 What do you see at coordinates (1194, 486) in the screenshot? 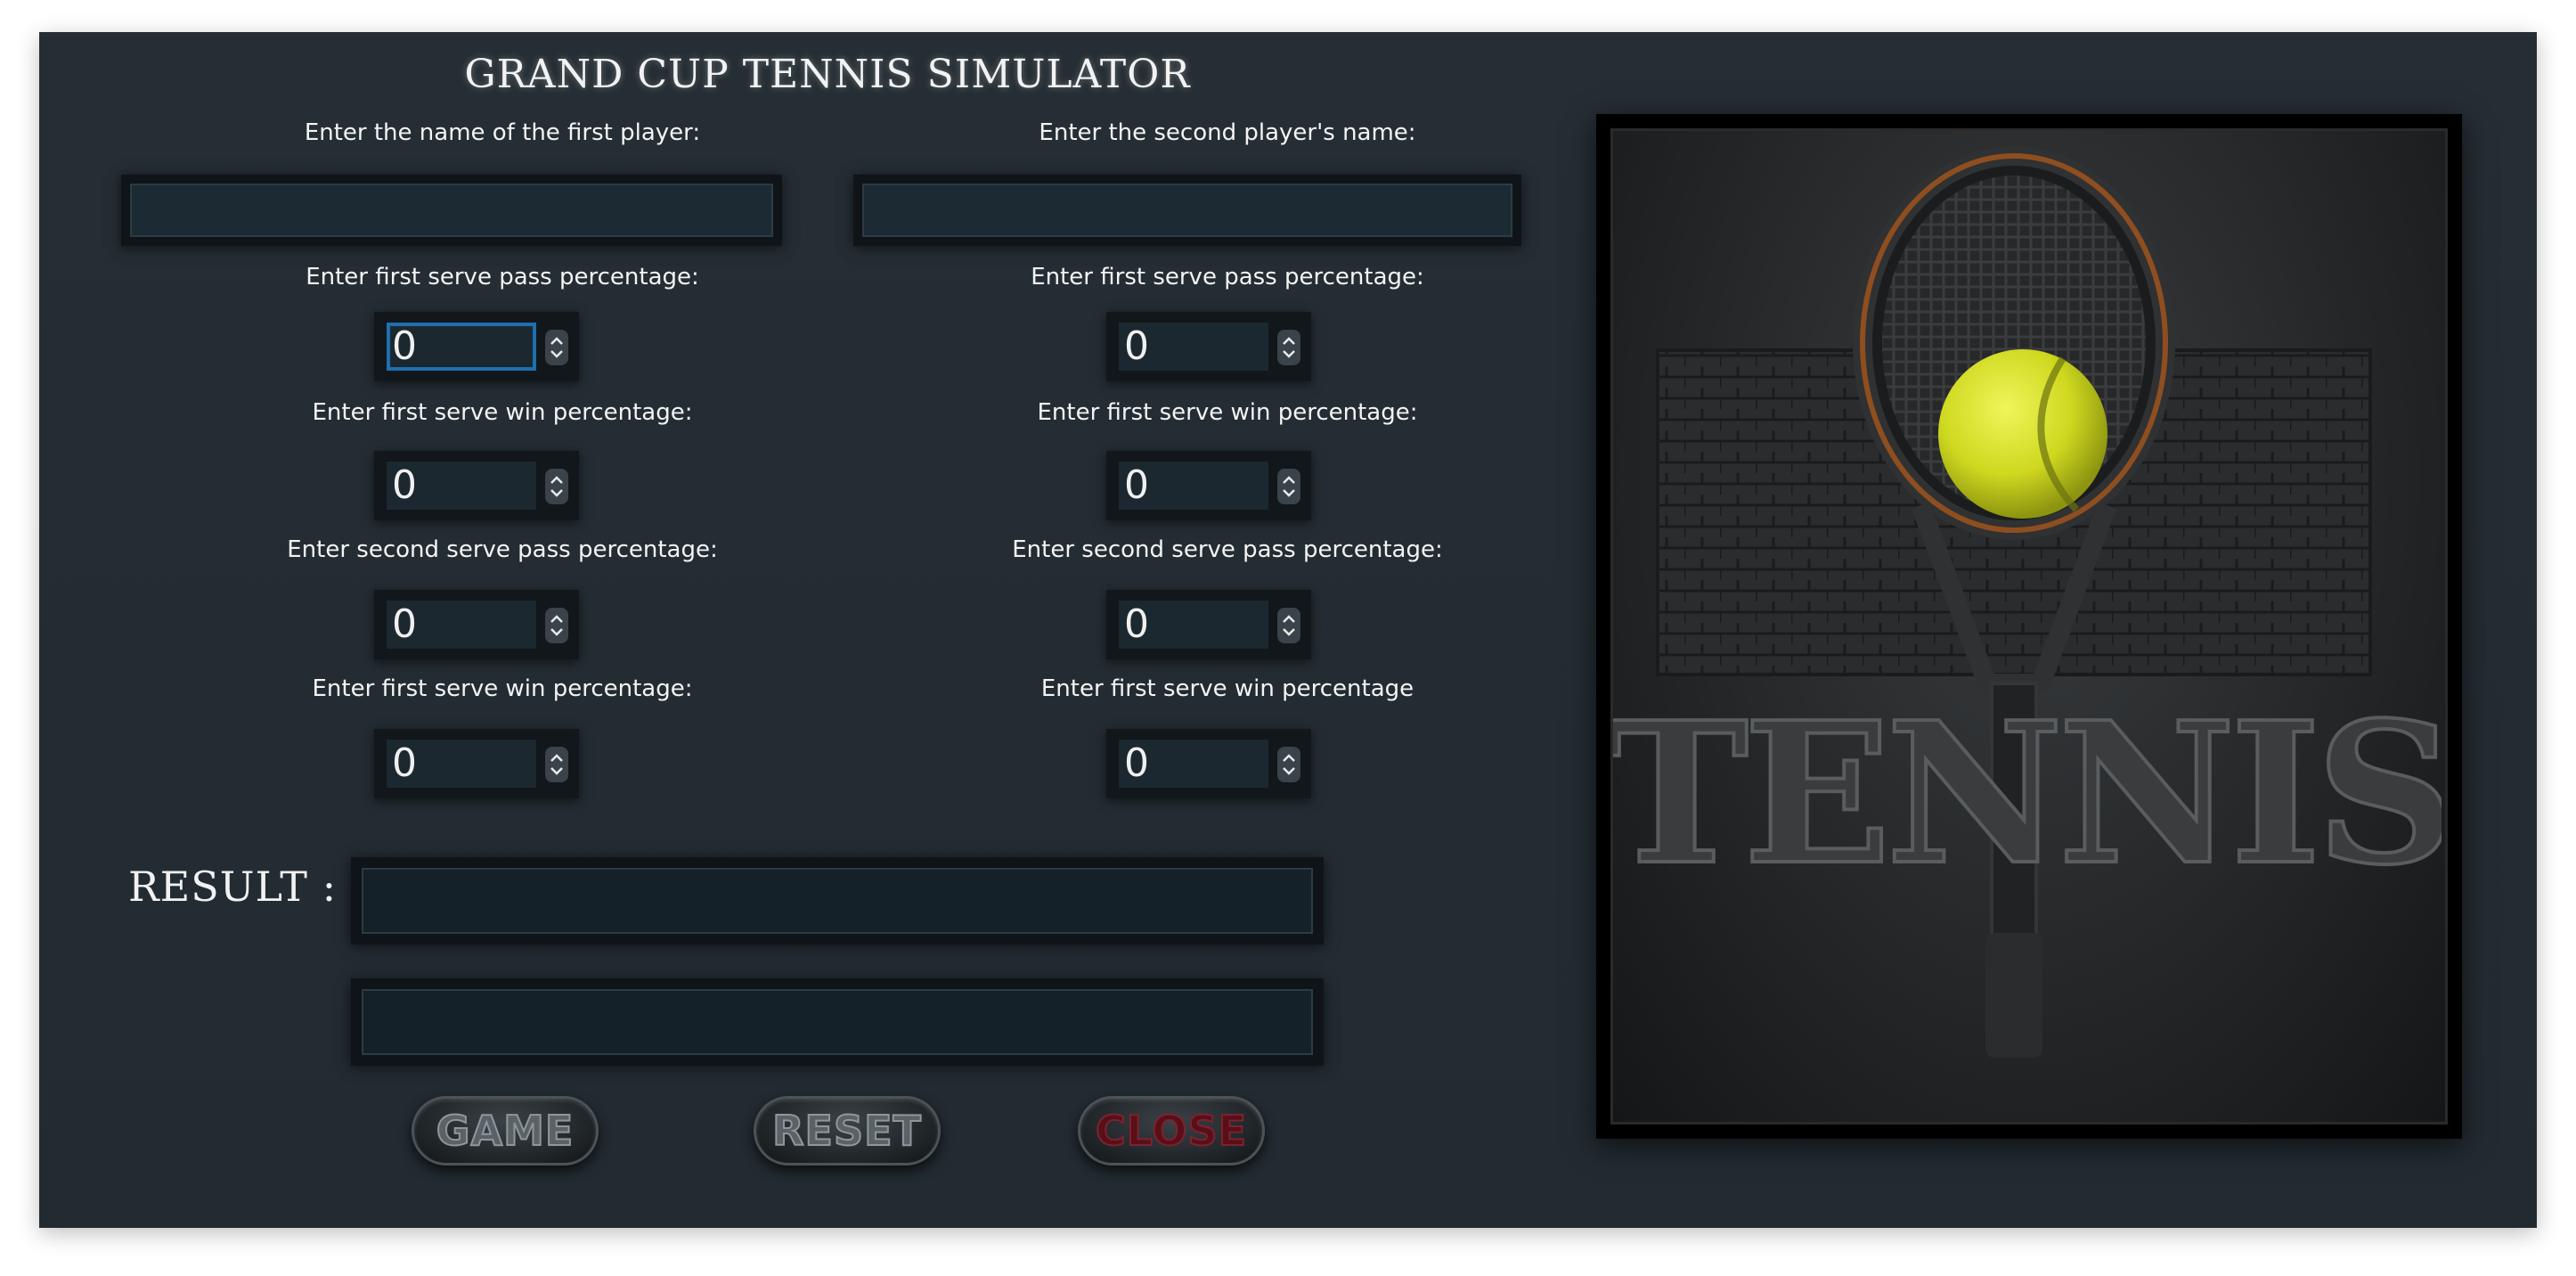
I see `player2-first-serve-win-input: 0` at bounding box center [1194, 486].